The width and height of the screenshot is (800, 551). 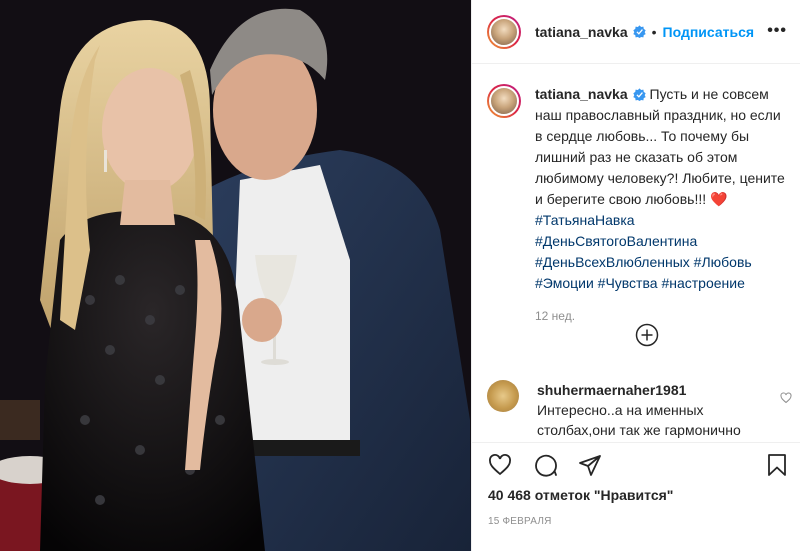 I want to click on author-avatar, so click(x=504, y=31).